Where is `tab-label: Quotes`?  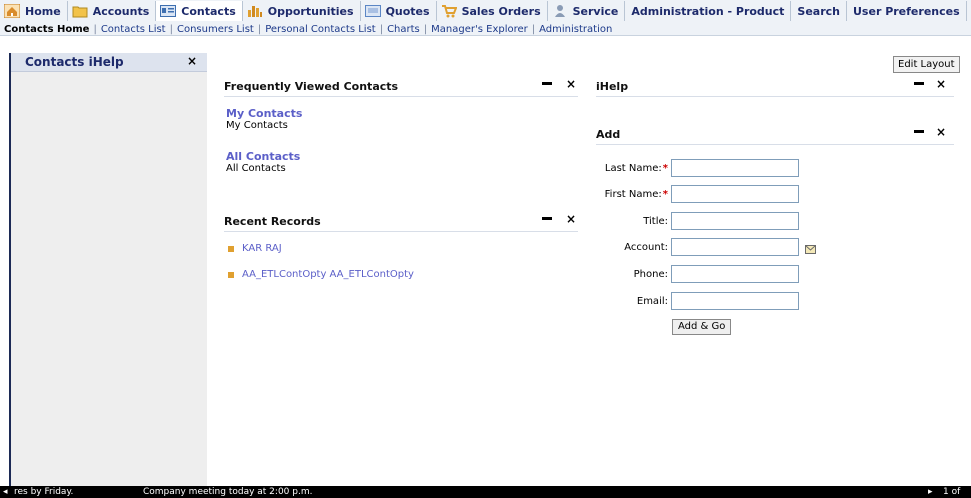 tab-label: Quotes is located at coordinates (407, 11).